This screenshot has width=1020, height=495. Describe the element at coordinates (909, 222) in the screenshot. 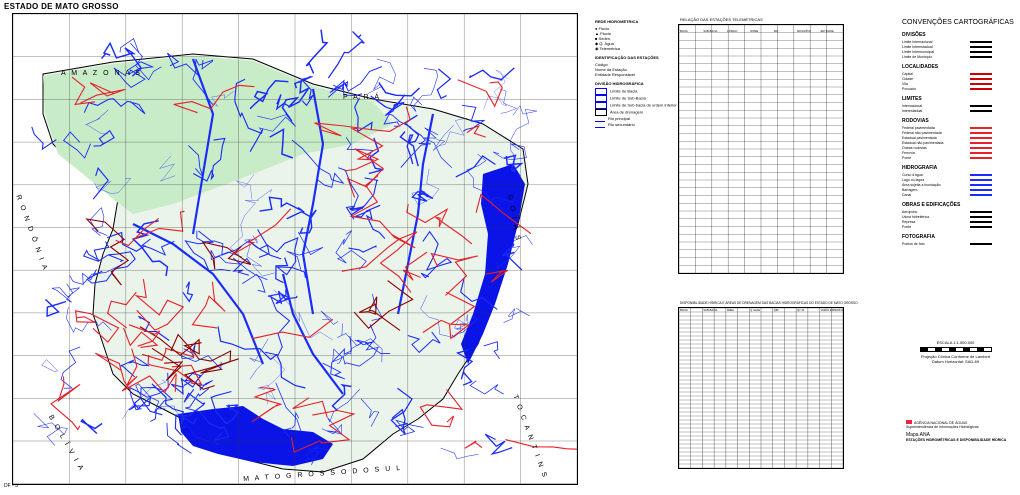

I see `convention-item: Represa` at that location.